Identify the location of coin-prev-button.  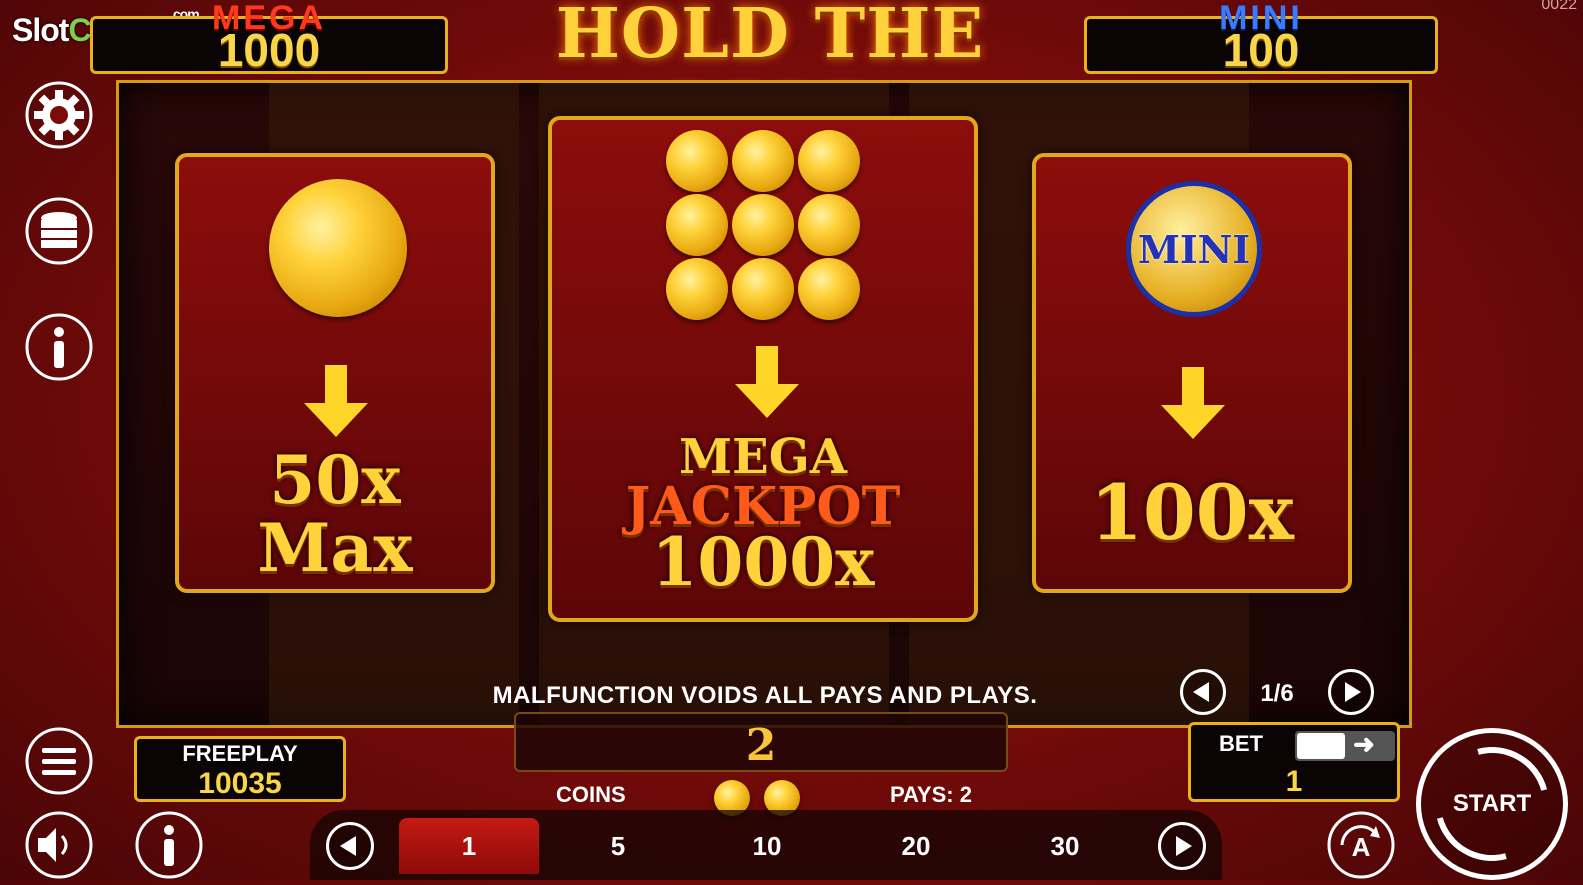
(350, 846).